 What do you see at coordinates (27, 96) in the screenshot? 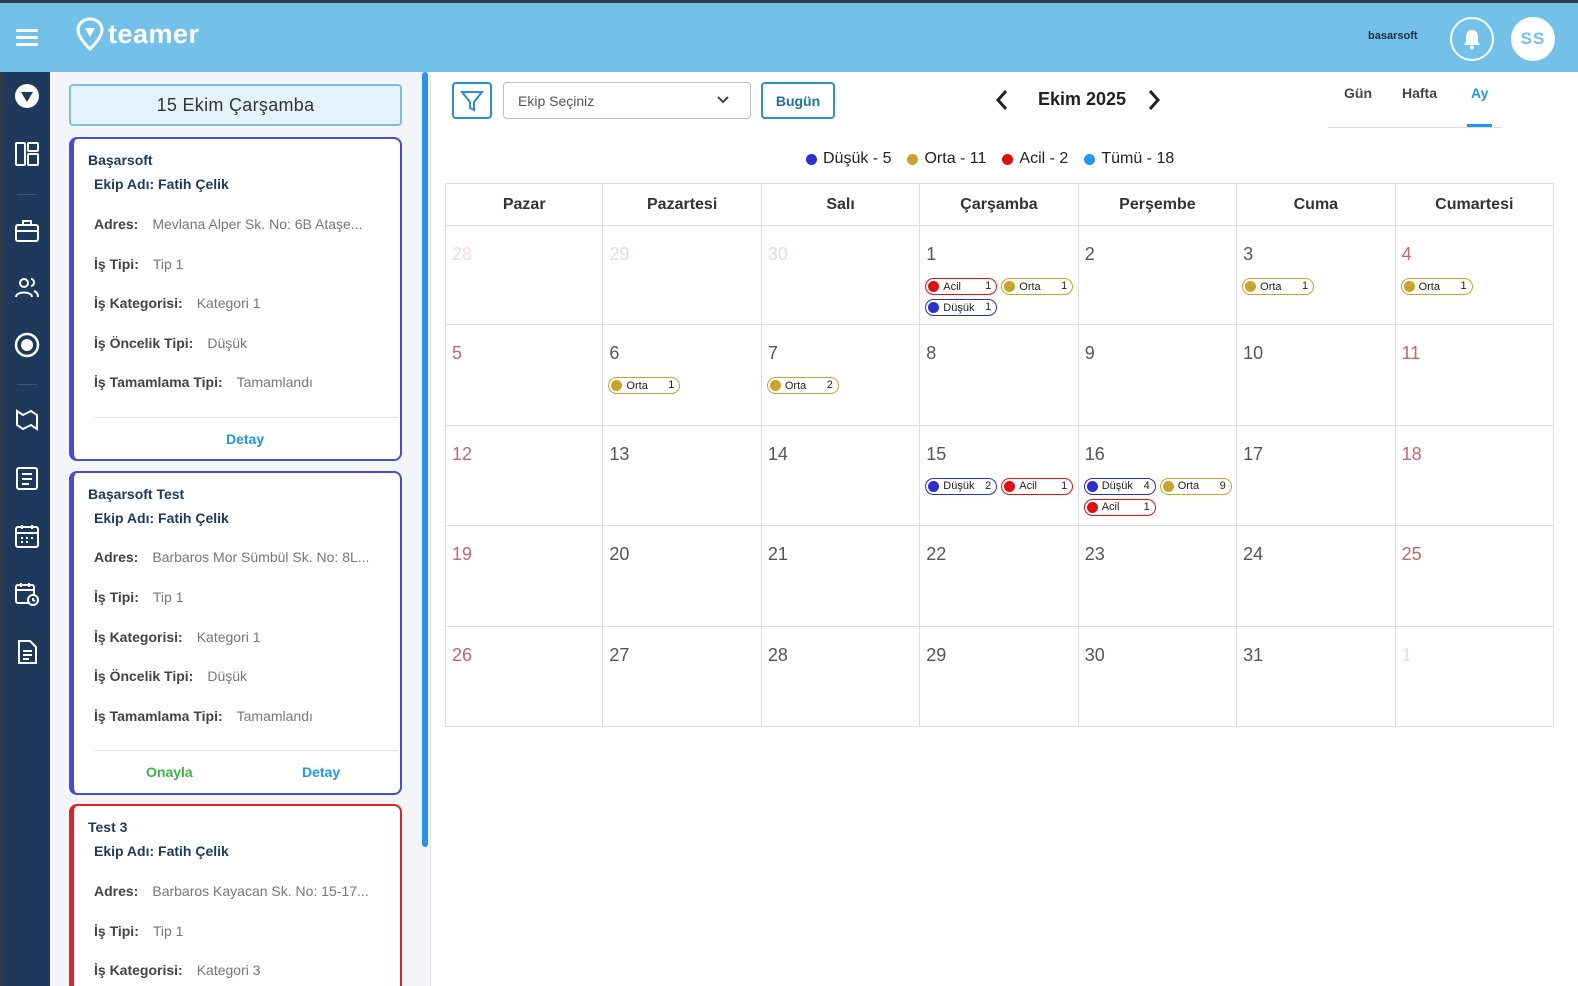
I see `compass-icon` at bounding box center [27, 96].